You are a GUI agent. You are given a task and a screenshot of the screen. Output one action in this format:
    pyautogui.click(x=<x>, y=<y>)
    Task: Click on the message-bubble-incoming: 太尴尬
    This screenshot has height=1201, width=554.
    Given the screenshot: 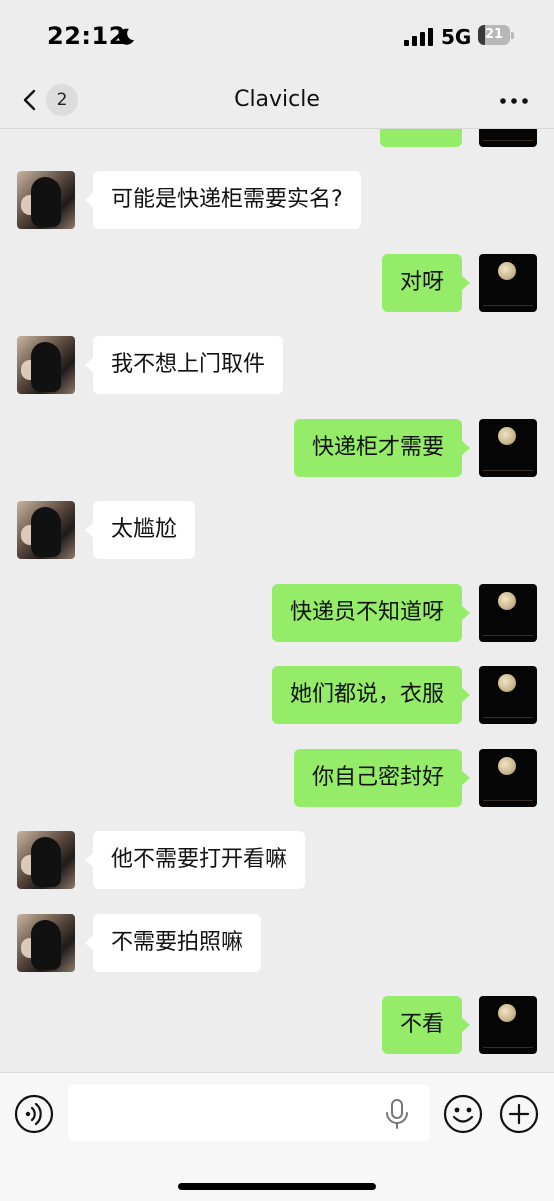 What is the action you would take?
    pyautogui.click(x=140, y=530)
    